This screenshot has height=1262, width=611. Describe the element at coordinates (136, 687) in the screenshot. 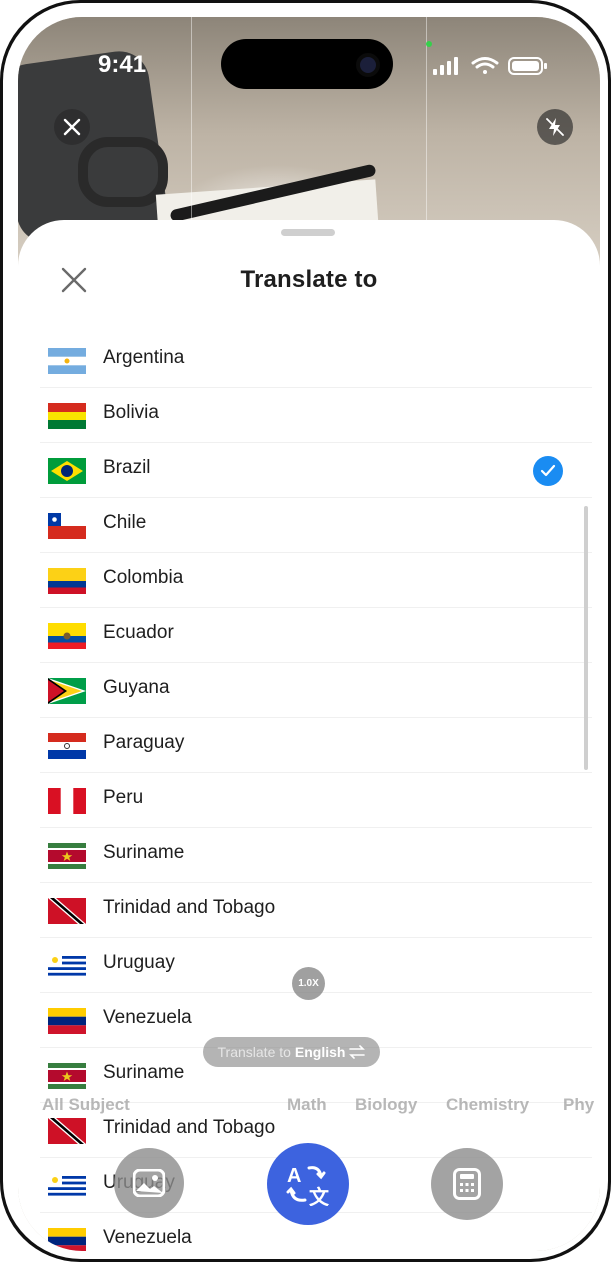

I see `country-name: Guyana` at that location.